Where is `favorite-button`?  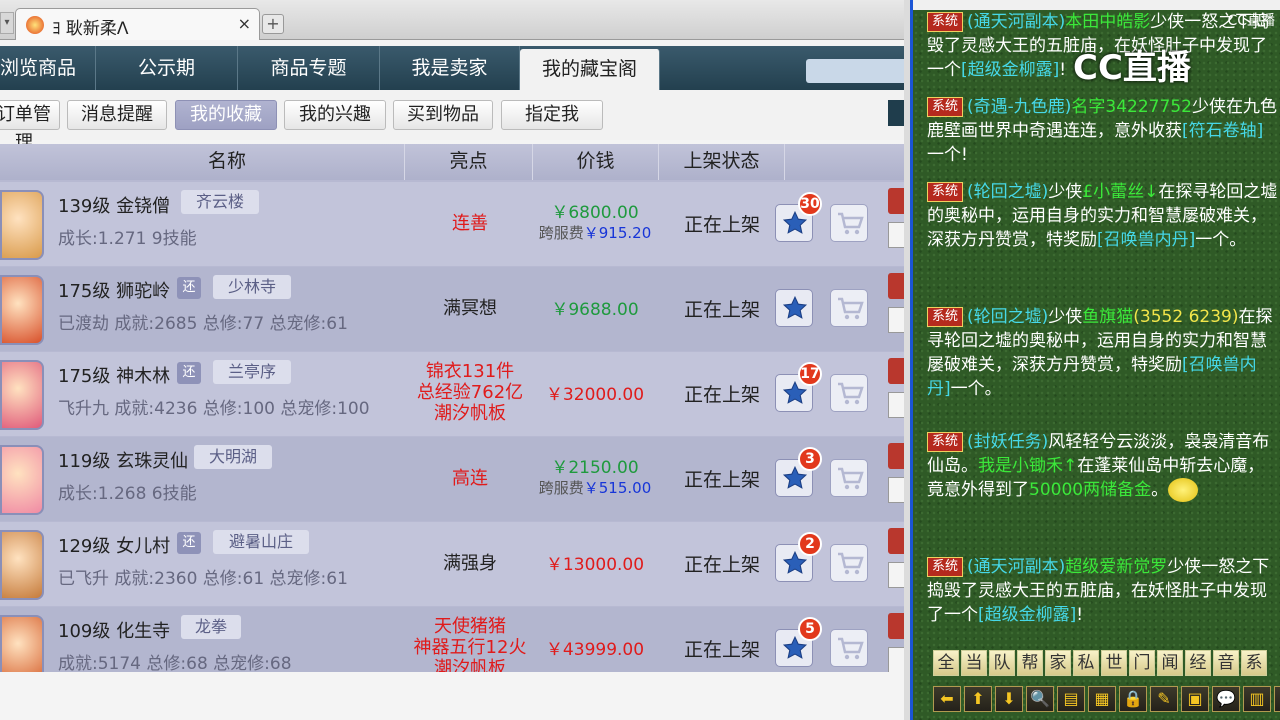
favorite-button is located at coordinates (794, 308).